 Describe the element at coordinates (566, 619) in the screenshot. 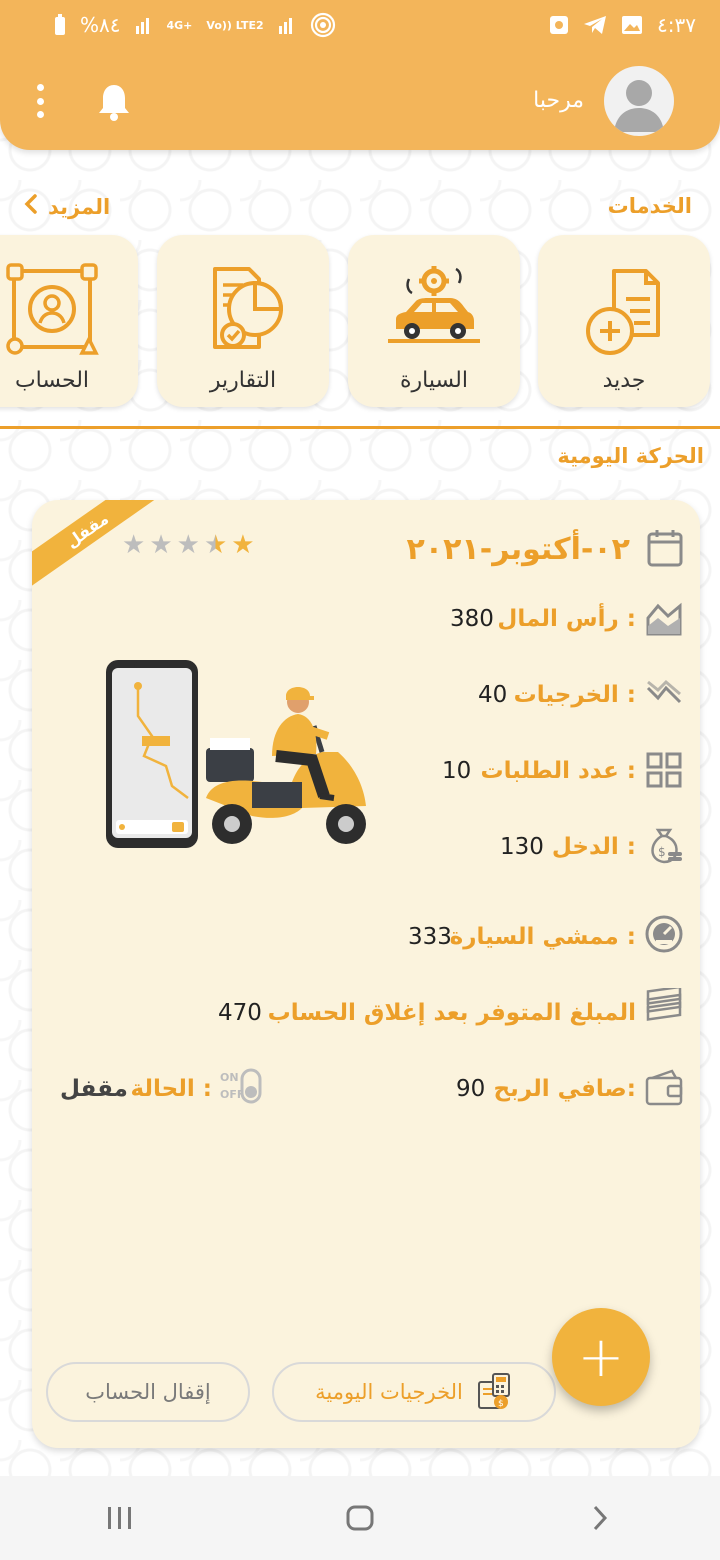

I see `capital-label: رأس المال :` at that location.